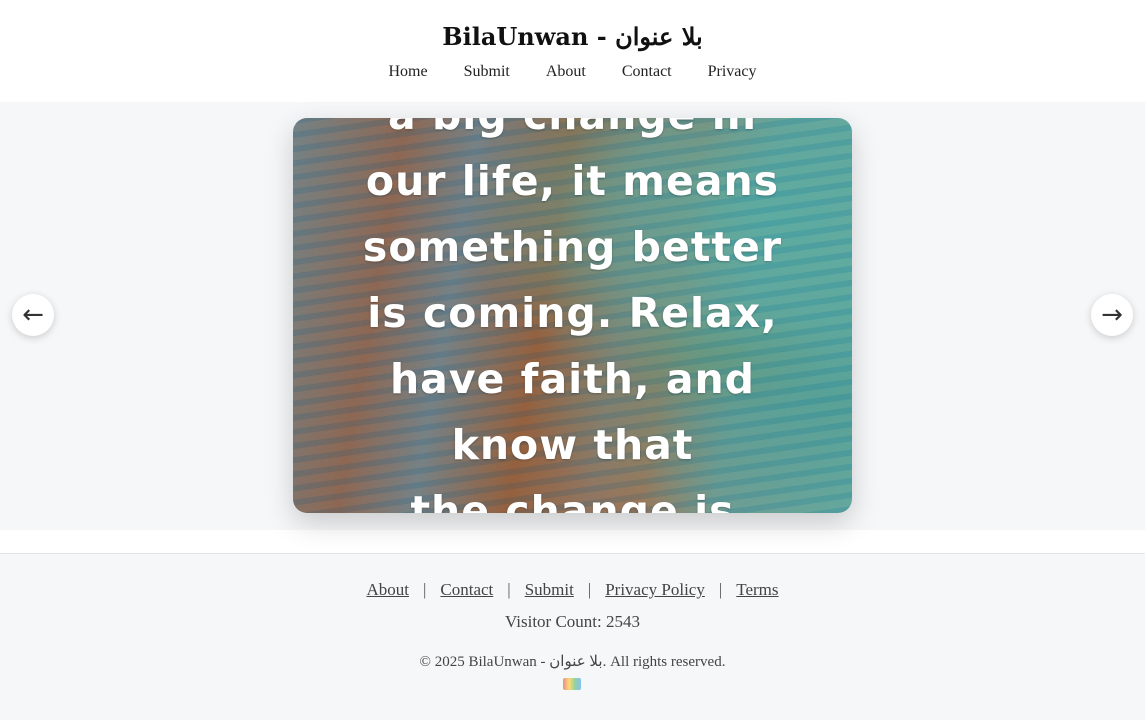  Describe the element at coordinates (572, 36) in the screenshot. I see `site-title: BilaUnwan - بلا عنوان` at that location.